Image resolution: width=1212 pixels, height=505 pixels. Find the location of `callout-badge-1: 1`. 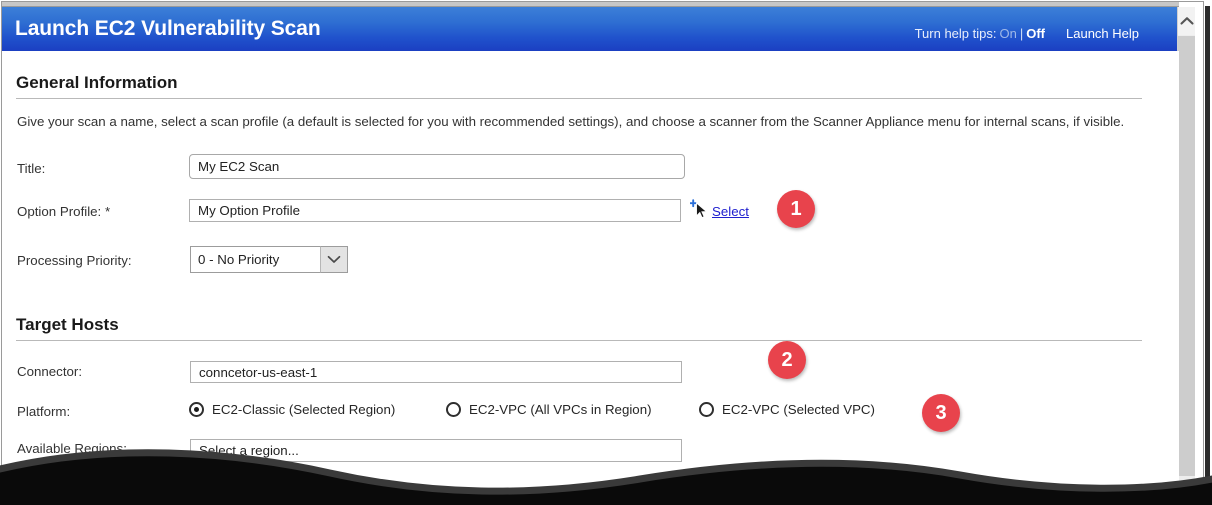

callout-badge-1: 1 is located at coordinates (796, 209).